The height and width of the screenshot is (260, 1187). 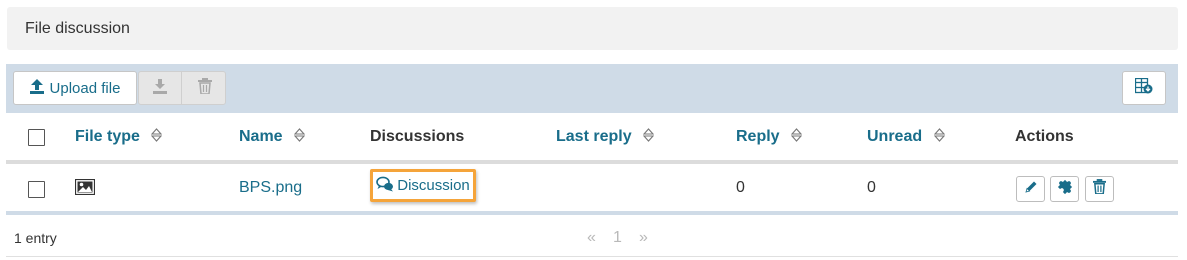 I want to click on image-icon, so click(x=85, y=189).